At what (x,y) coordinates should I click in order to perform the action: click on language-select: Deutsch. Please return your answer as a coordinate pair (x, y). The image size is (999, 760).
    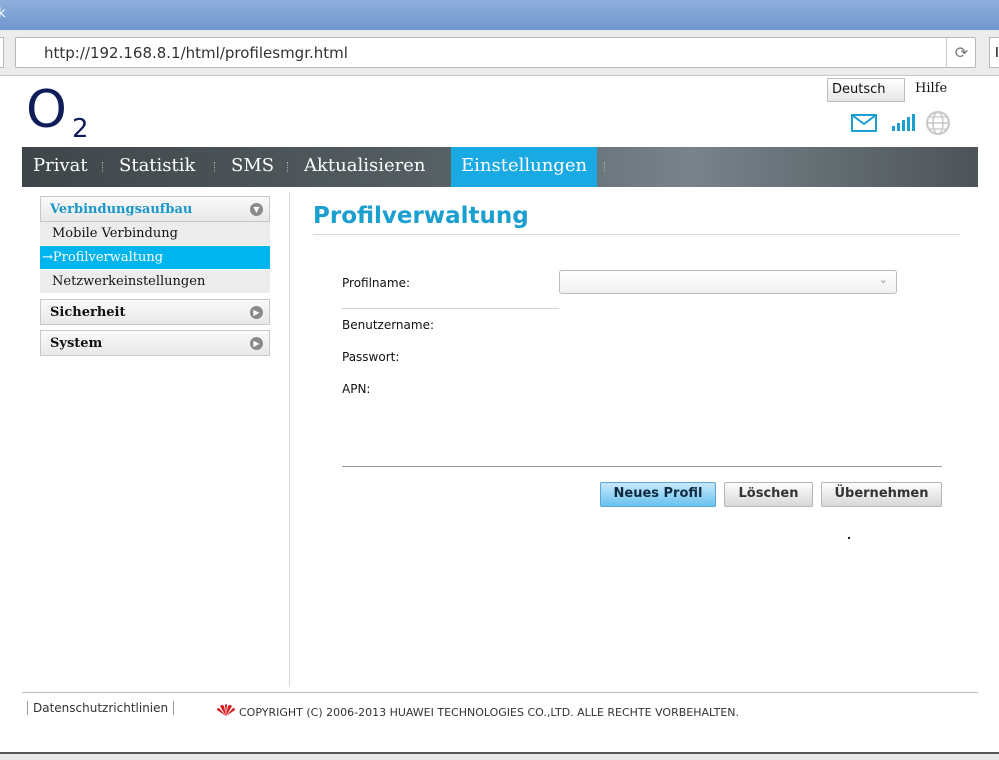
    Looking at the image, I should click on (866, 90).